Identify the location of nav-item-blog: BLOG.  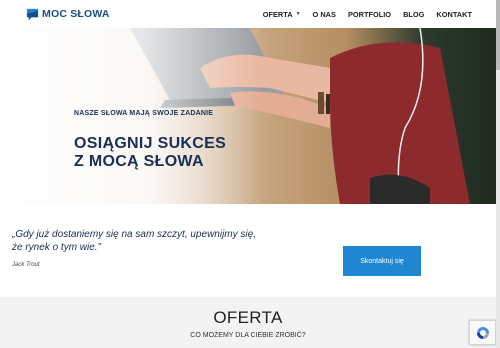
(413, 14).